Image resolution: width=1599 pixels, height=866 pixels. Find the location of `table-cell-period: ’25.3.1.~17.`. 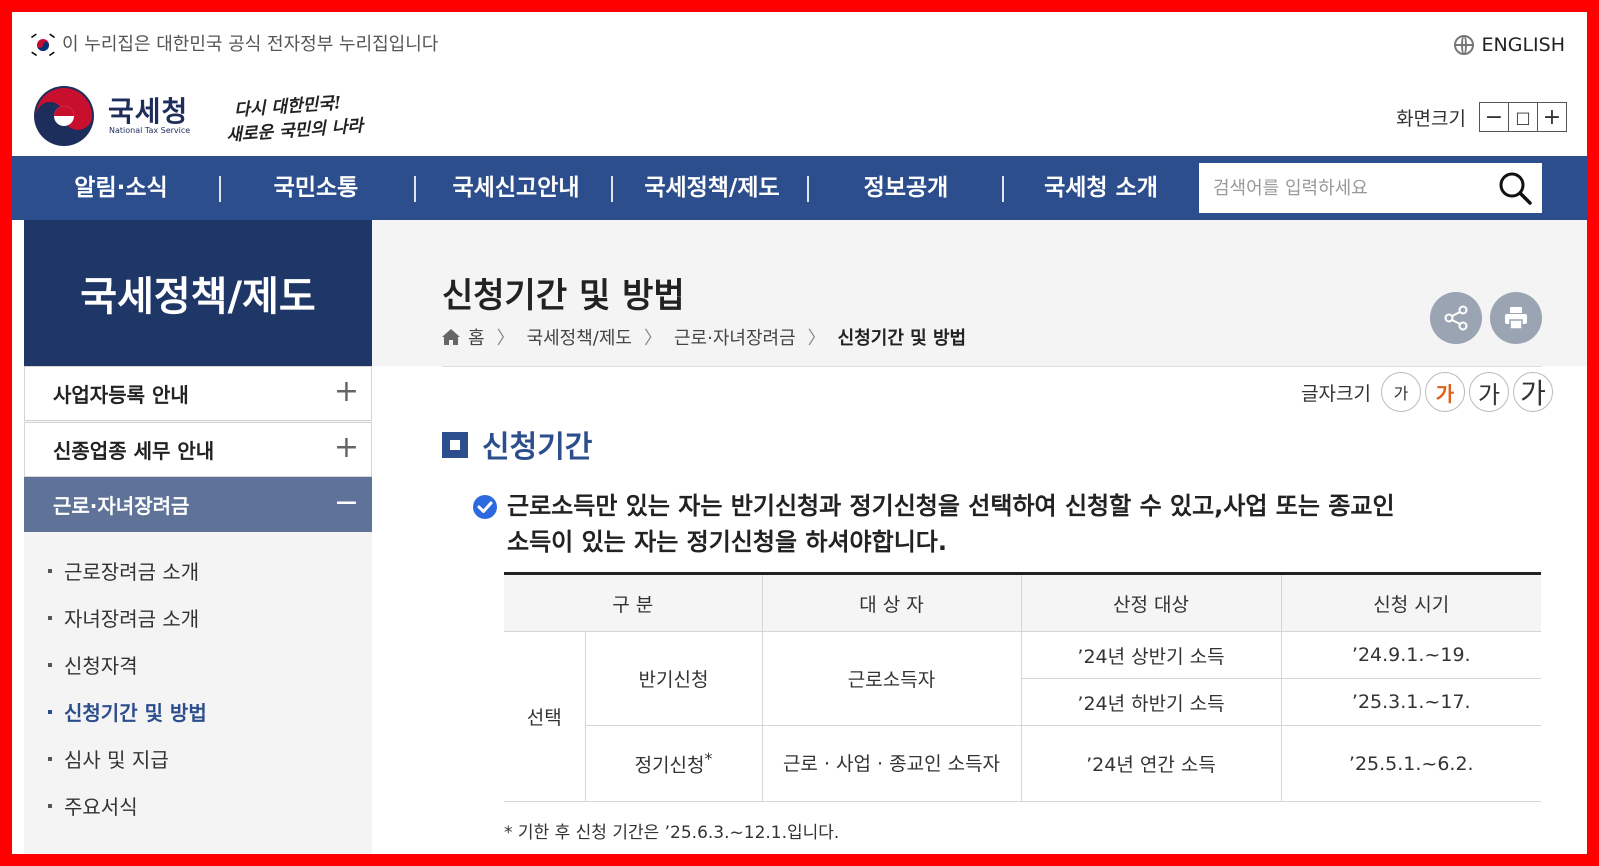

table-cell-period: ’25.3.1.~17. is located at coordinates (1410, 702).